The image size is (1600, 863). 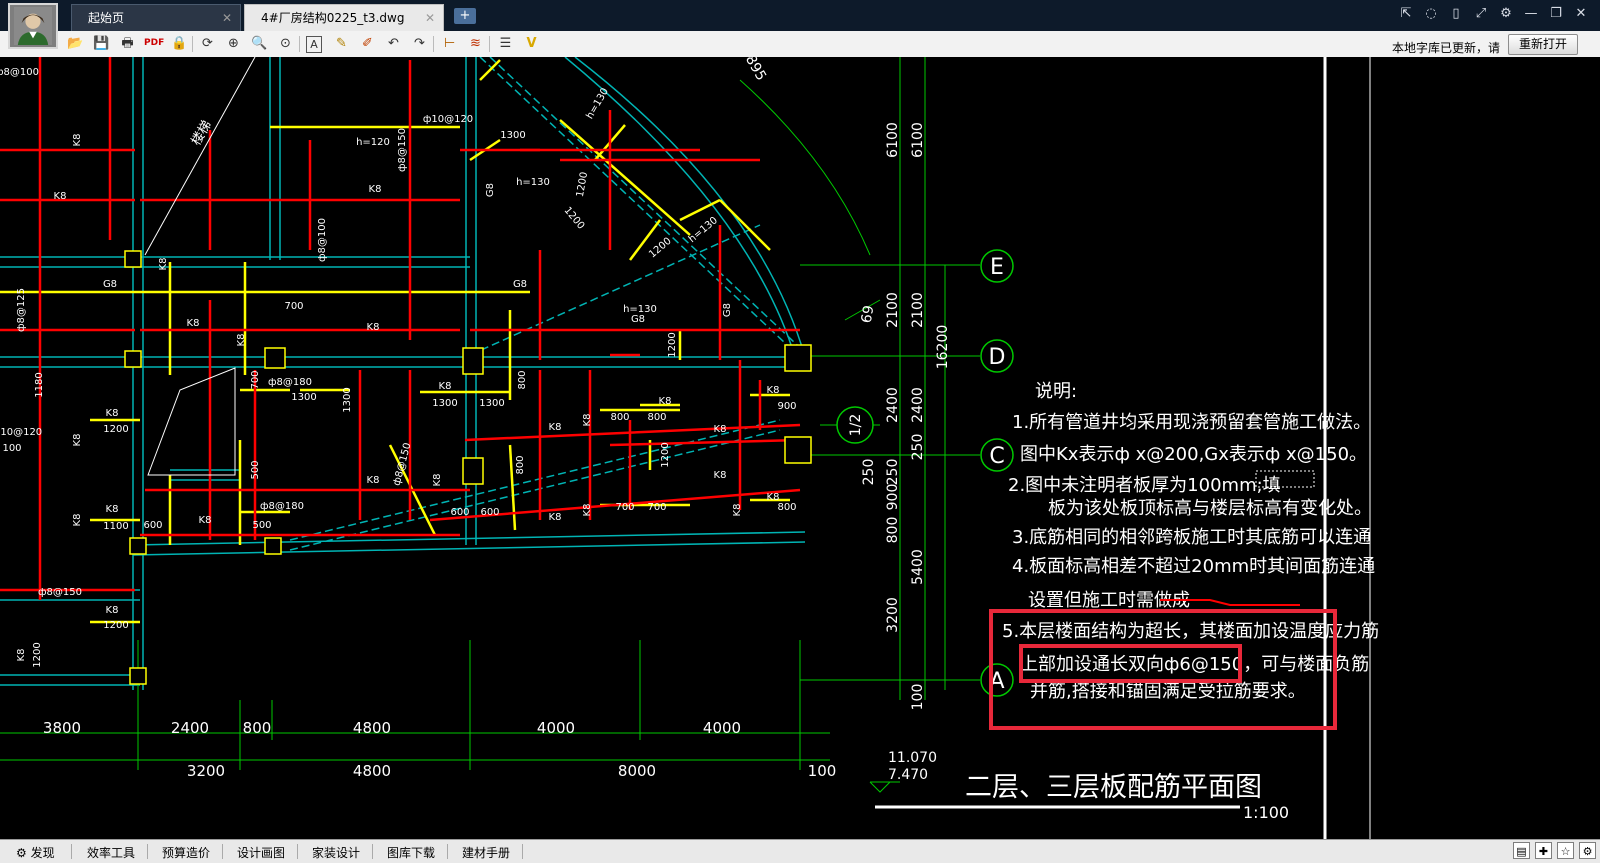 I want to click on dim-label: 1180, so click(x=39, y=384).